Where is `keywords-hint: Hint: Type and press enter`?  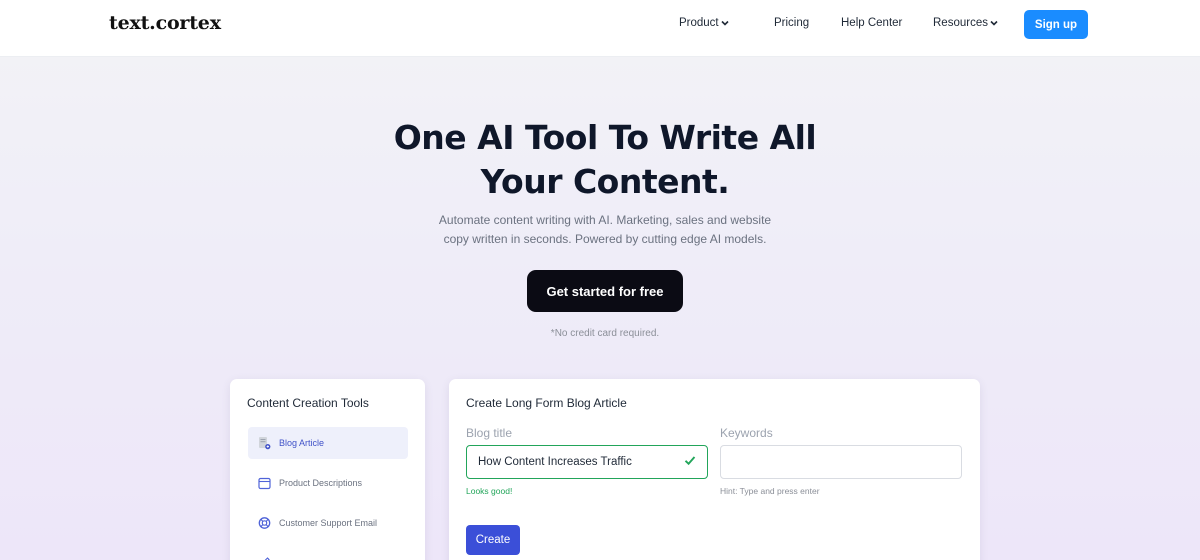
keywords-hint: Hint: Type and press enter is located at coordinates (770, 491).